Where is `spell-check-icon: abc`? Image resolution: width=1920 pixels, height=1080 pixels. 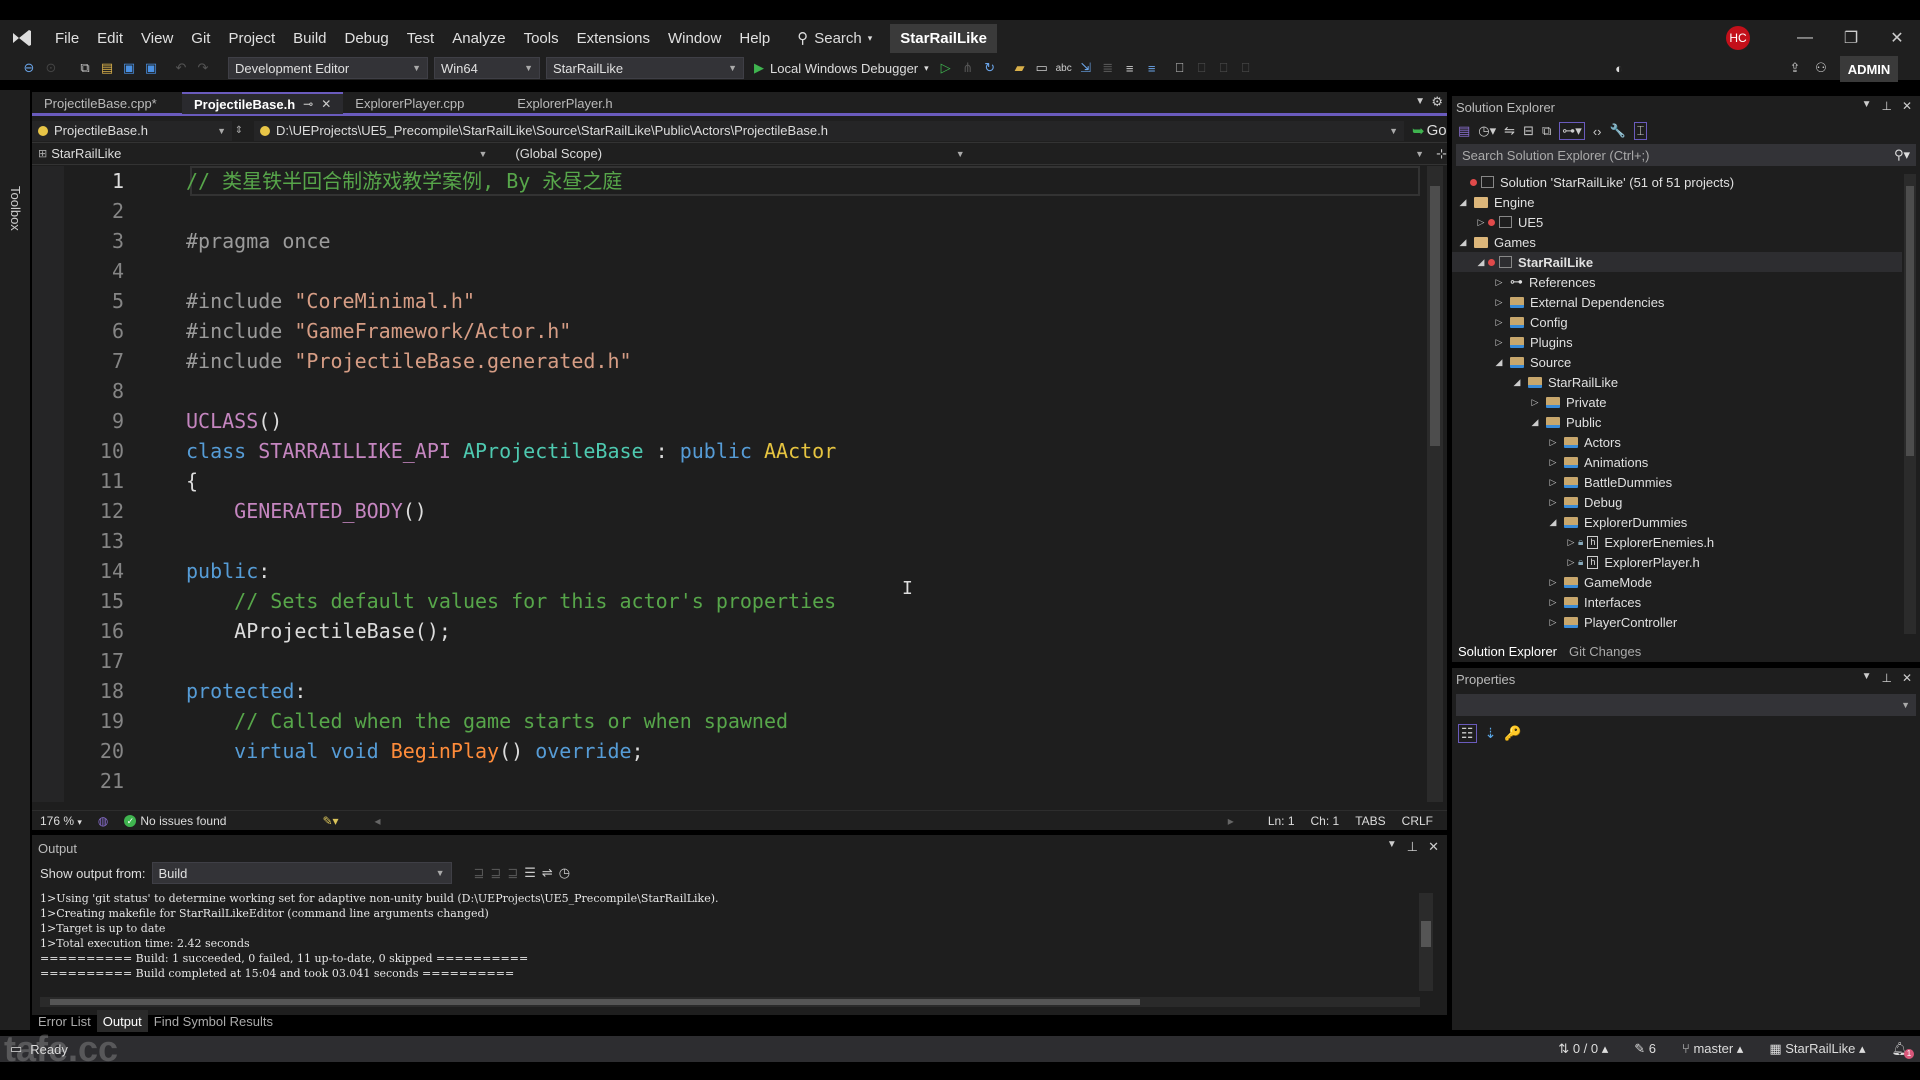
spell-check-icon: abc is located at coordinates (1064, 68).